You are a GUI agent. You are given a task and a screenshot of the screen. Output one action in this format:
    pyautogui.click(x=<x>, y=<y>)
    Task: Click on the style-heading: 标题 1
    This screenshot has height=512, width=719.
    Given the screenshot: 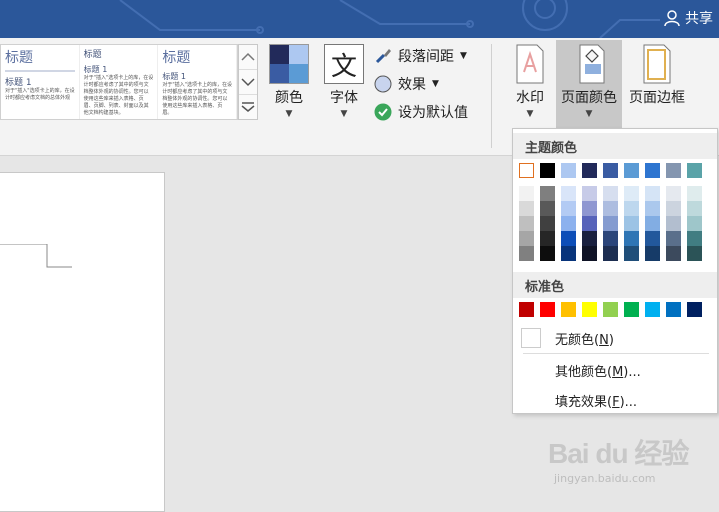 What is the action you would take?
    pyautogui.click(x=18, y=83)
    